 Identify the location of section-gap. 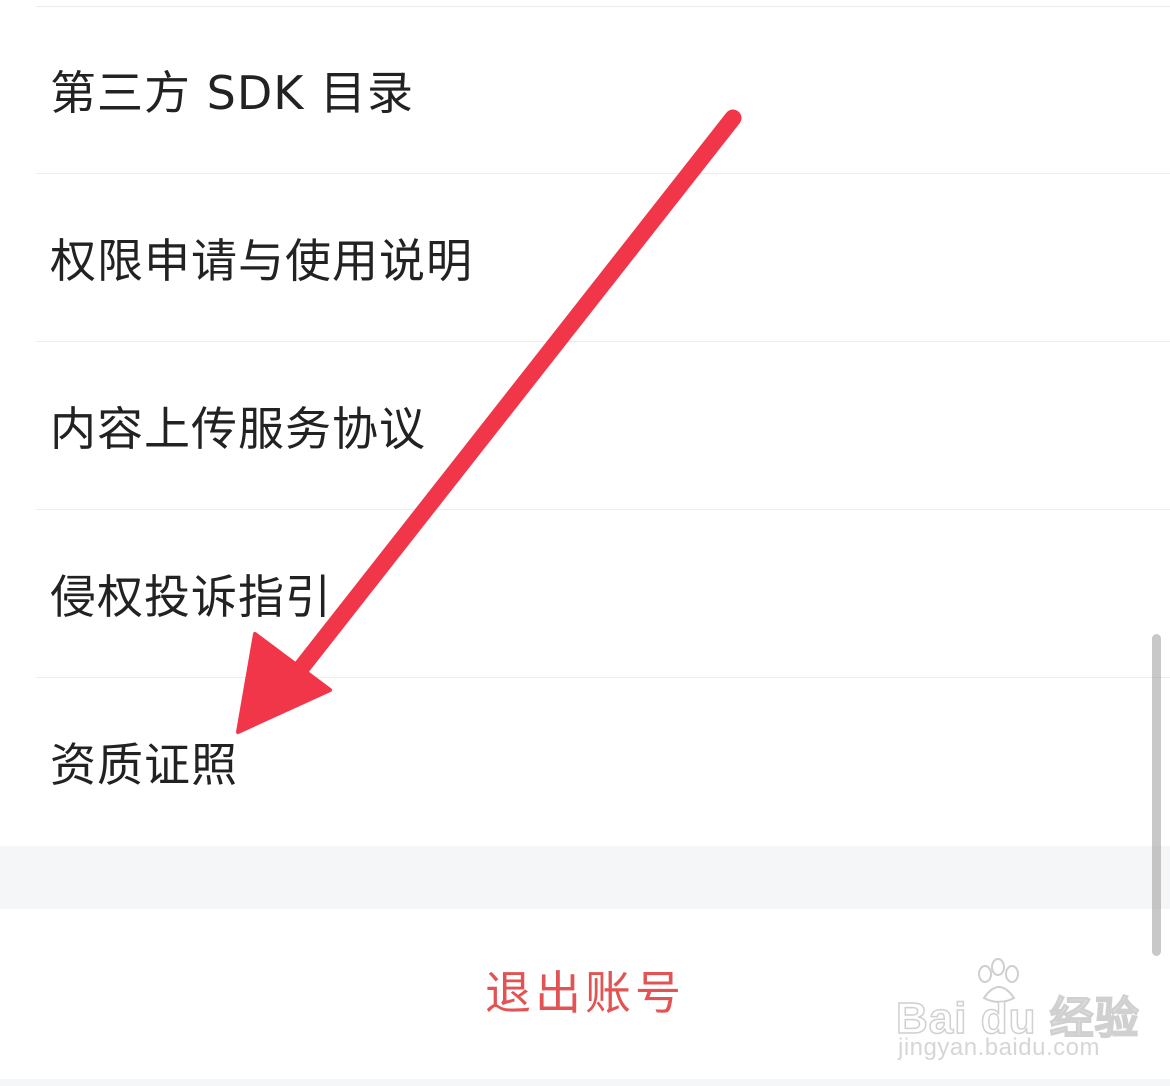
(585, 877).